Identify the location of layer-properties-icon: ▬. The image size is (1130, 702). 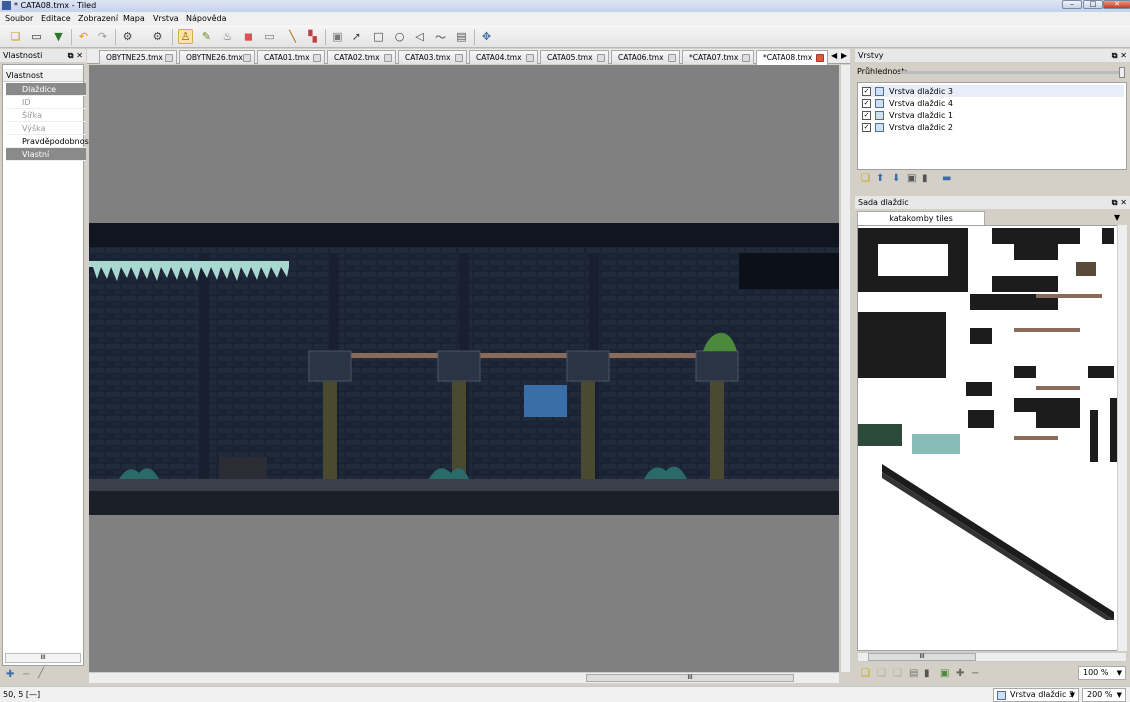
(946, 178).